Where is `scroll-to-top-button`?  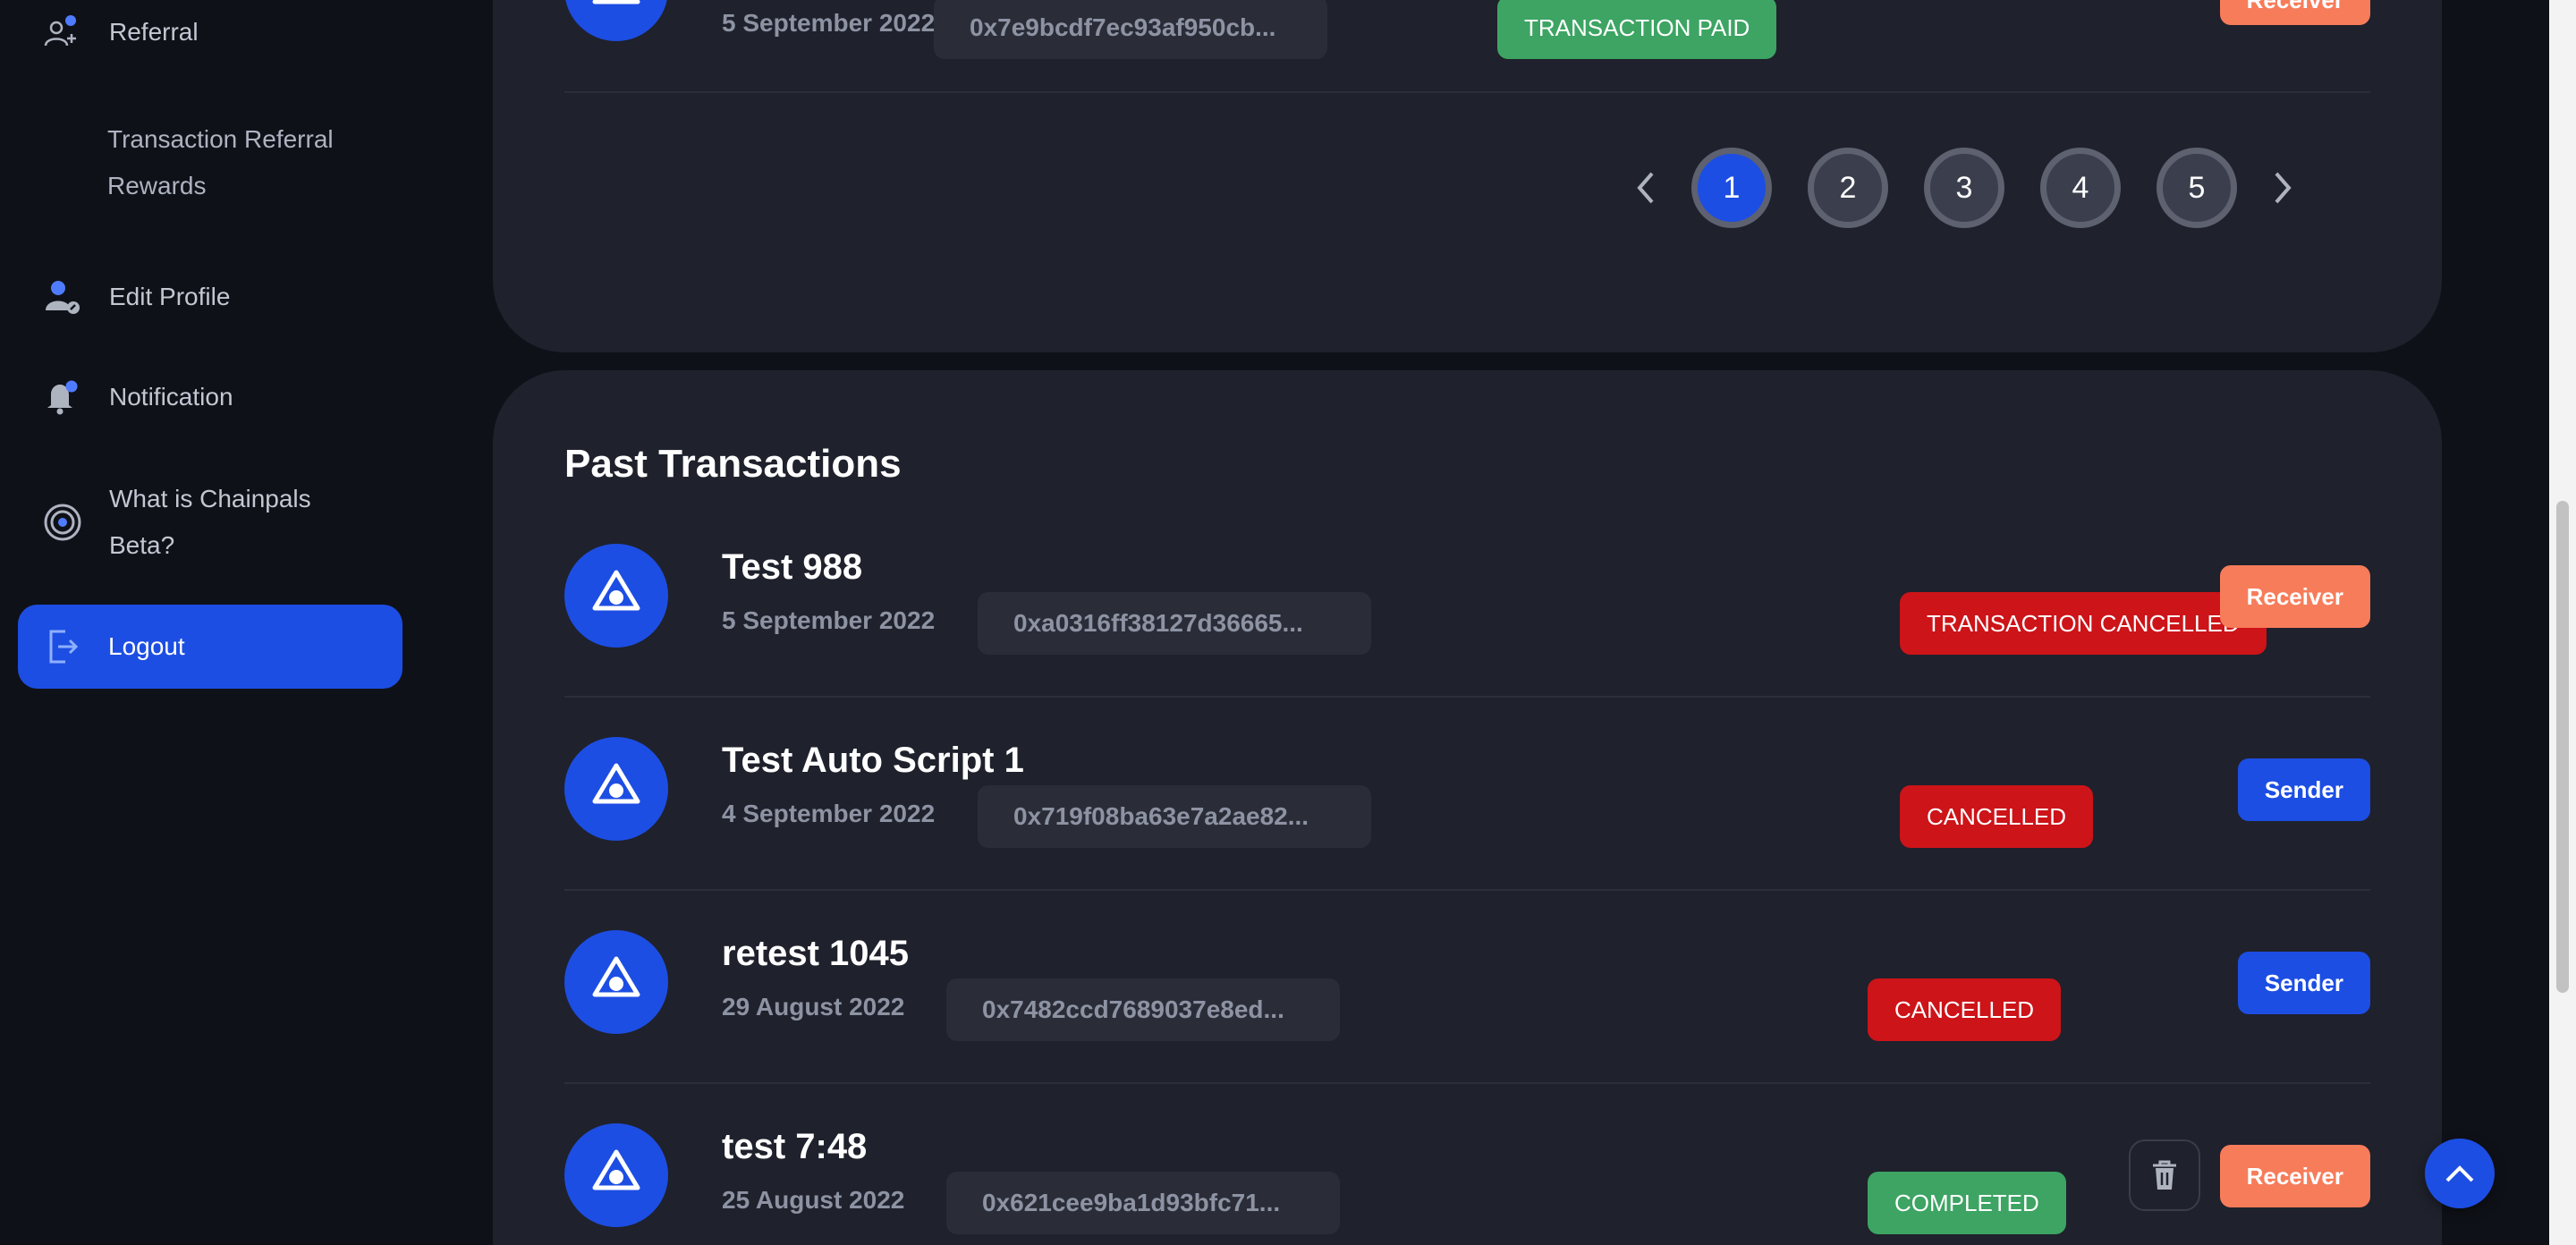
scroll-to-top-button is located at coordinates (2460, 1173).